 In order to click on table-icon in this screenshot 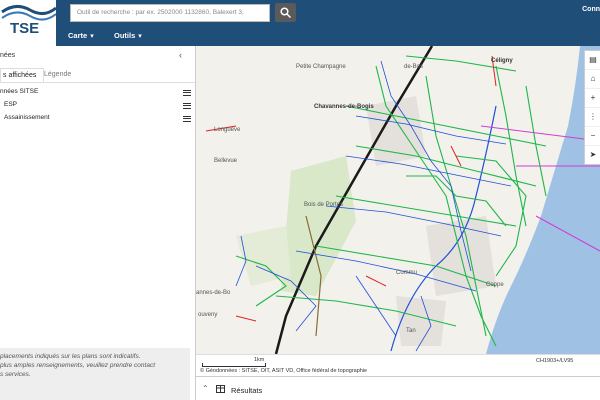, I will do `click(220, 389)`.